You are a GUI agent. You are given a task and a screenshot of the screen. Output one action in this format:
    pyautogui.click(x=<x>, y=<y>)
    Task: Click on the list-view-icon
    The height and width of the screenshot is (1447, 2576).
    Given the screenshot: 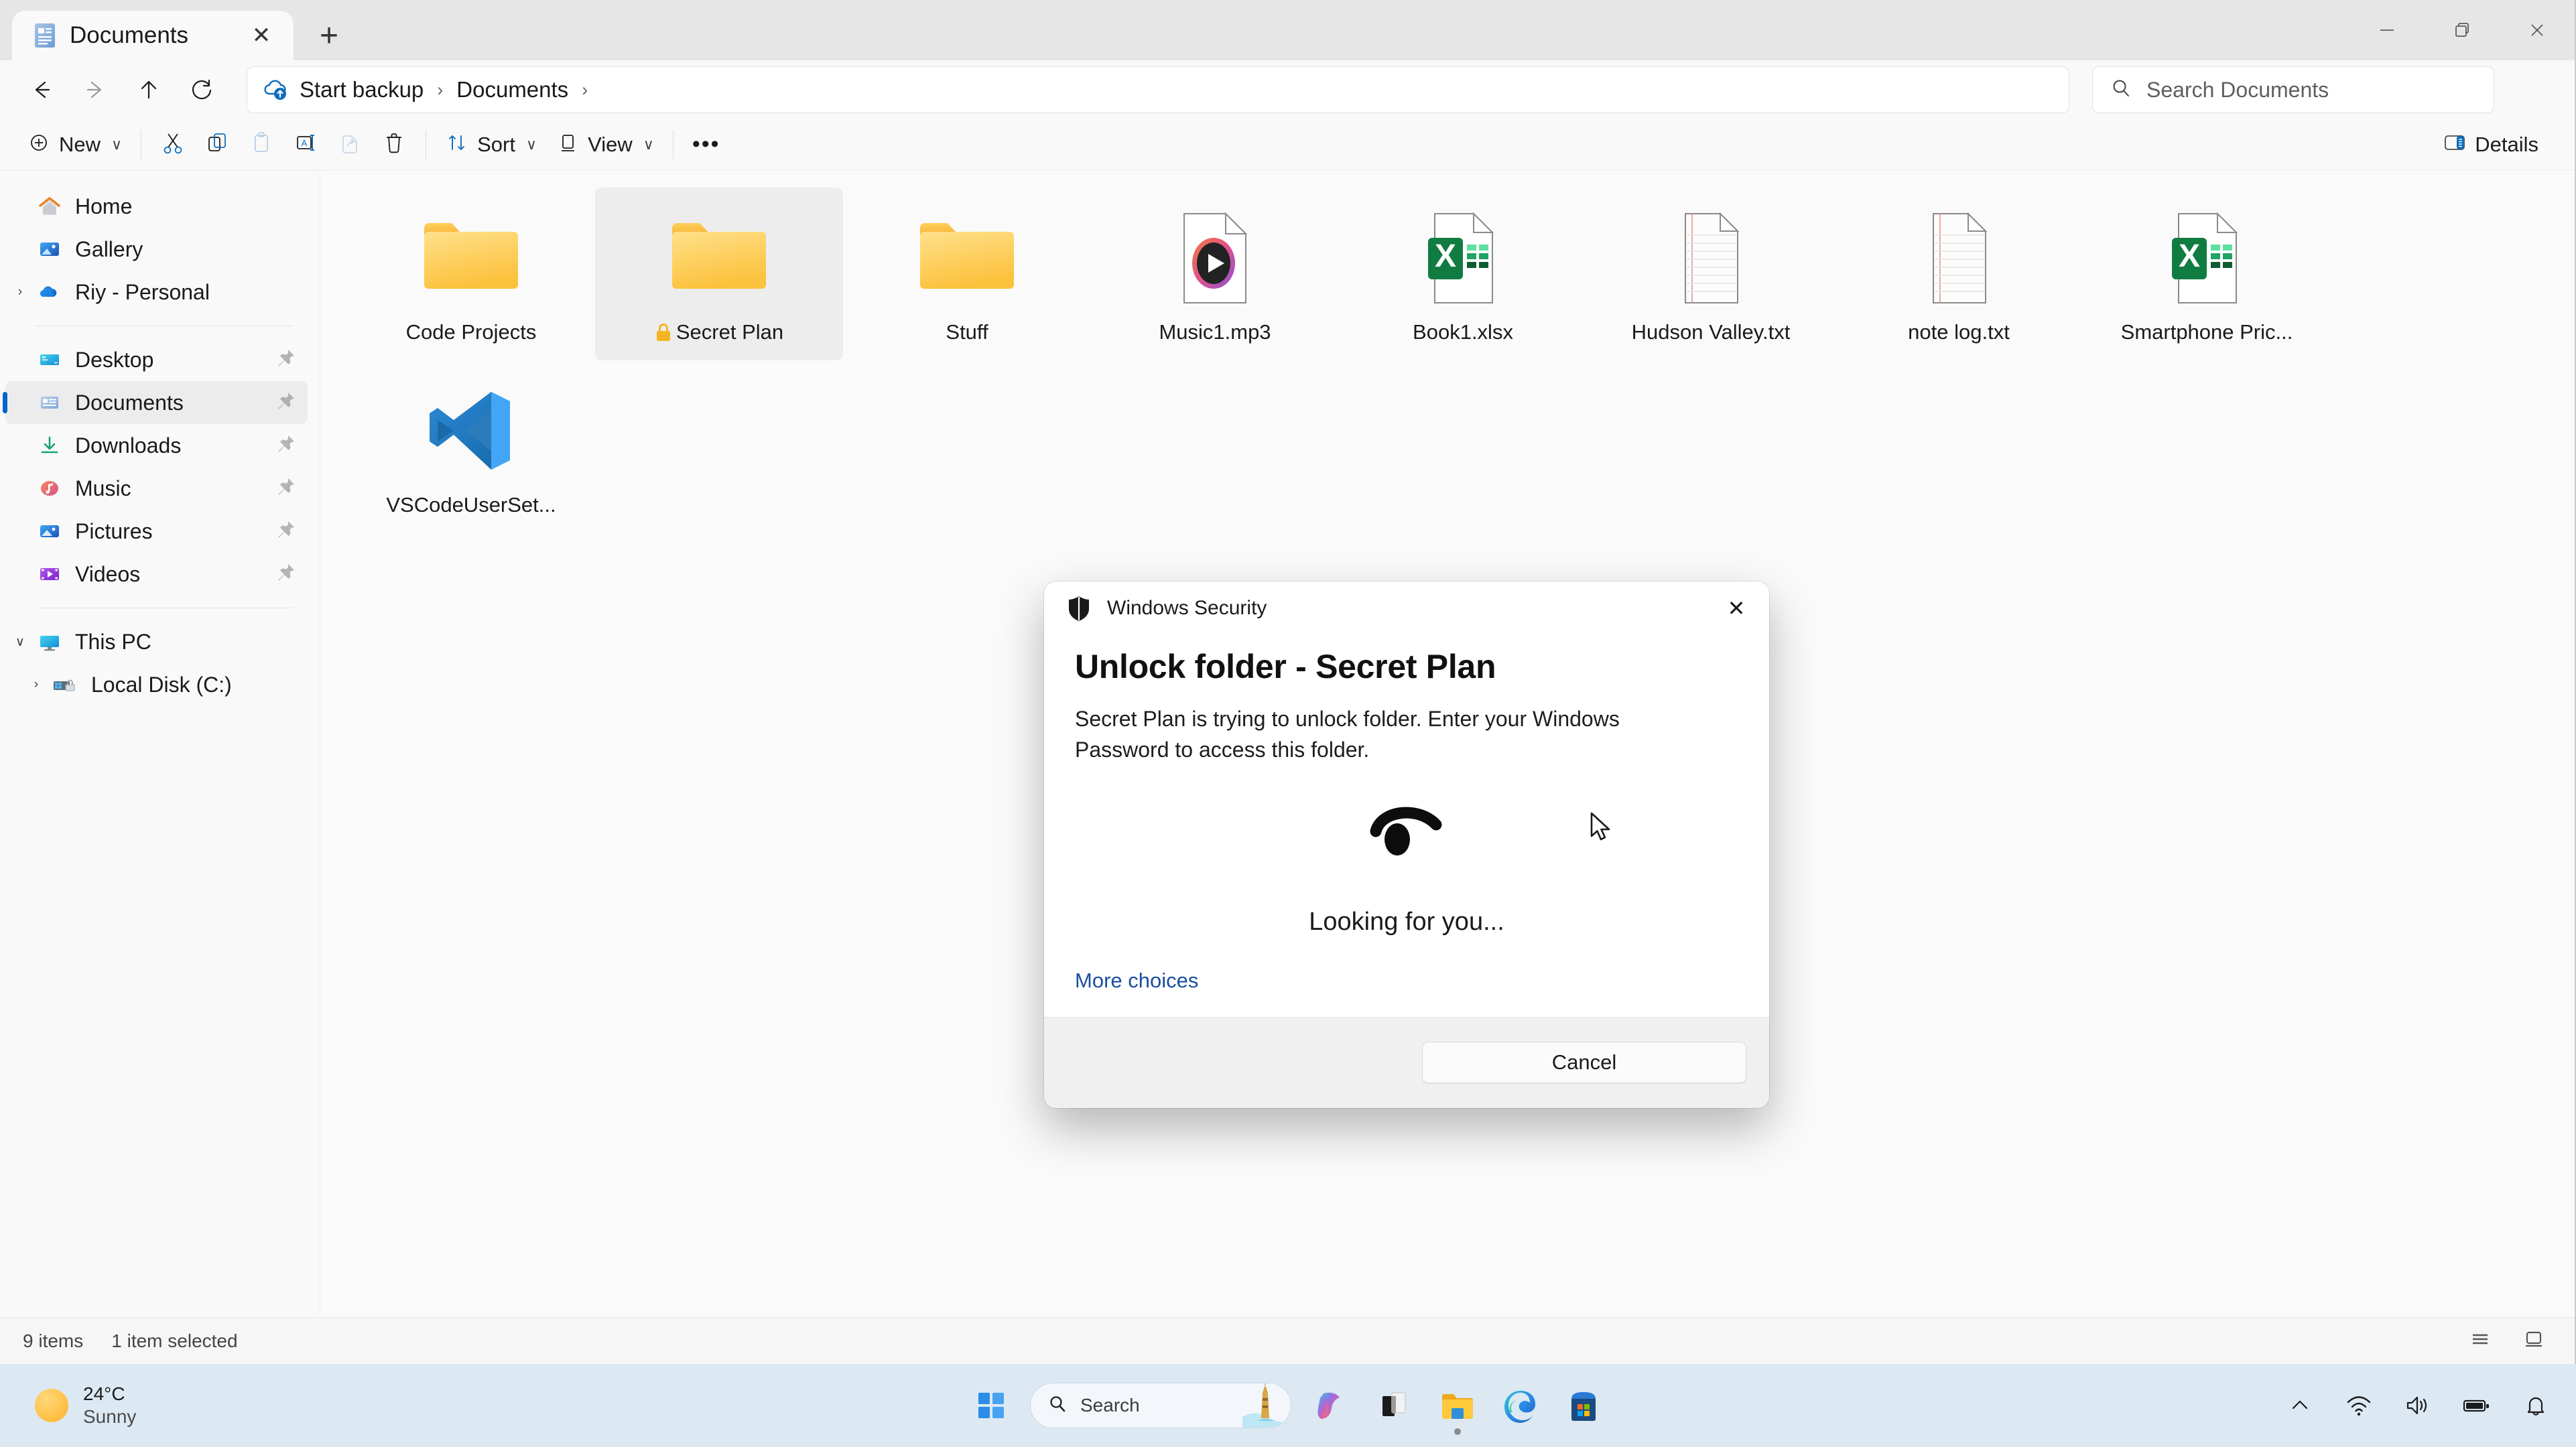 What is the action you would take?
    pyautogui.click(x=2480, y=1341)
    